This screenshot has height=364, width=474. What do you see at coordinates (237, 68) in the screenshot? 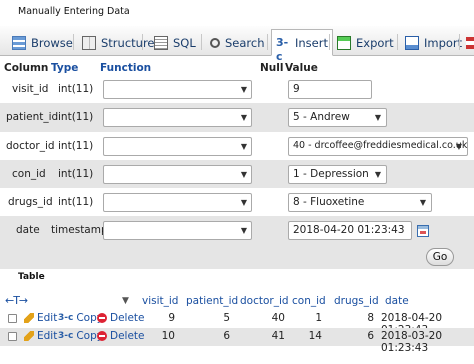
I see `insert-form-header: Column Type Function Null Value` at bounding box center [237, 68].